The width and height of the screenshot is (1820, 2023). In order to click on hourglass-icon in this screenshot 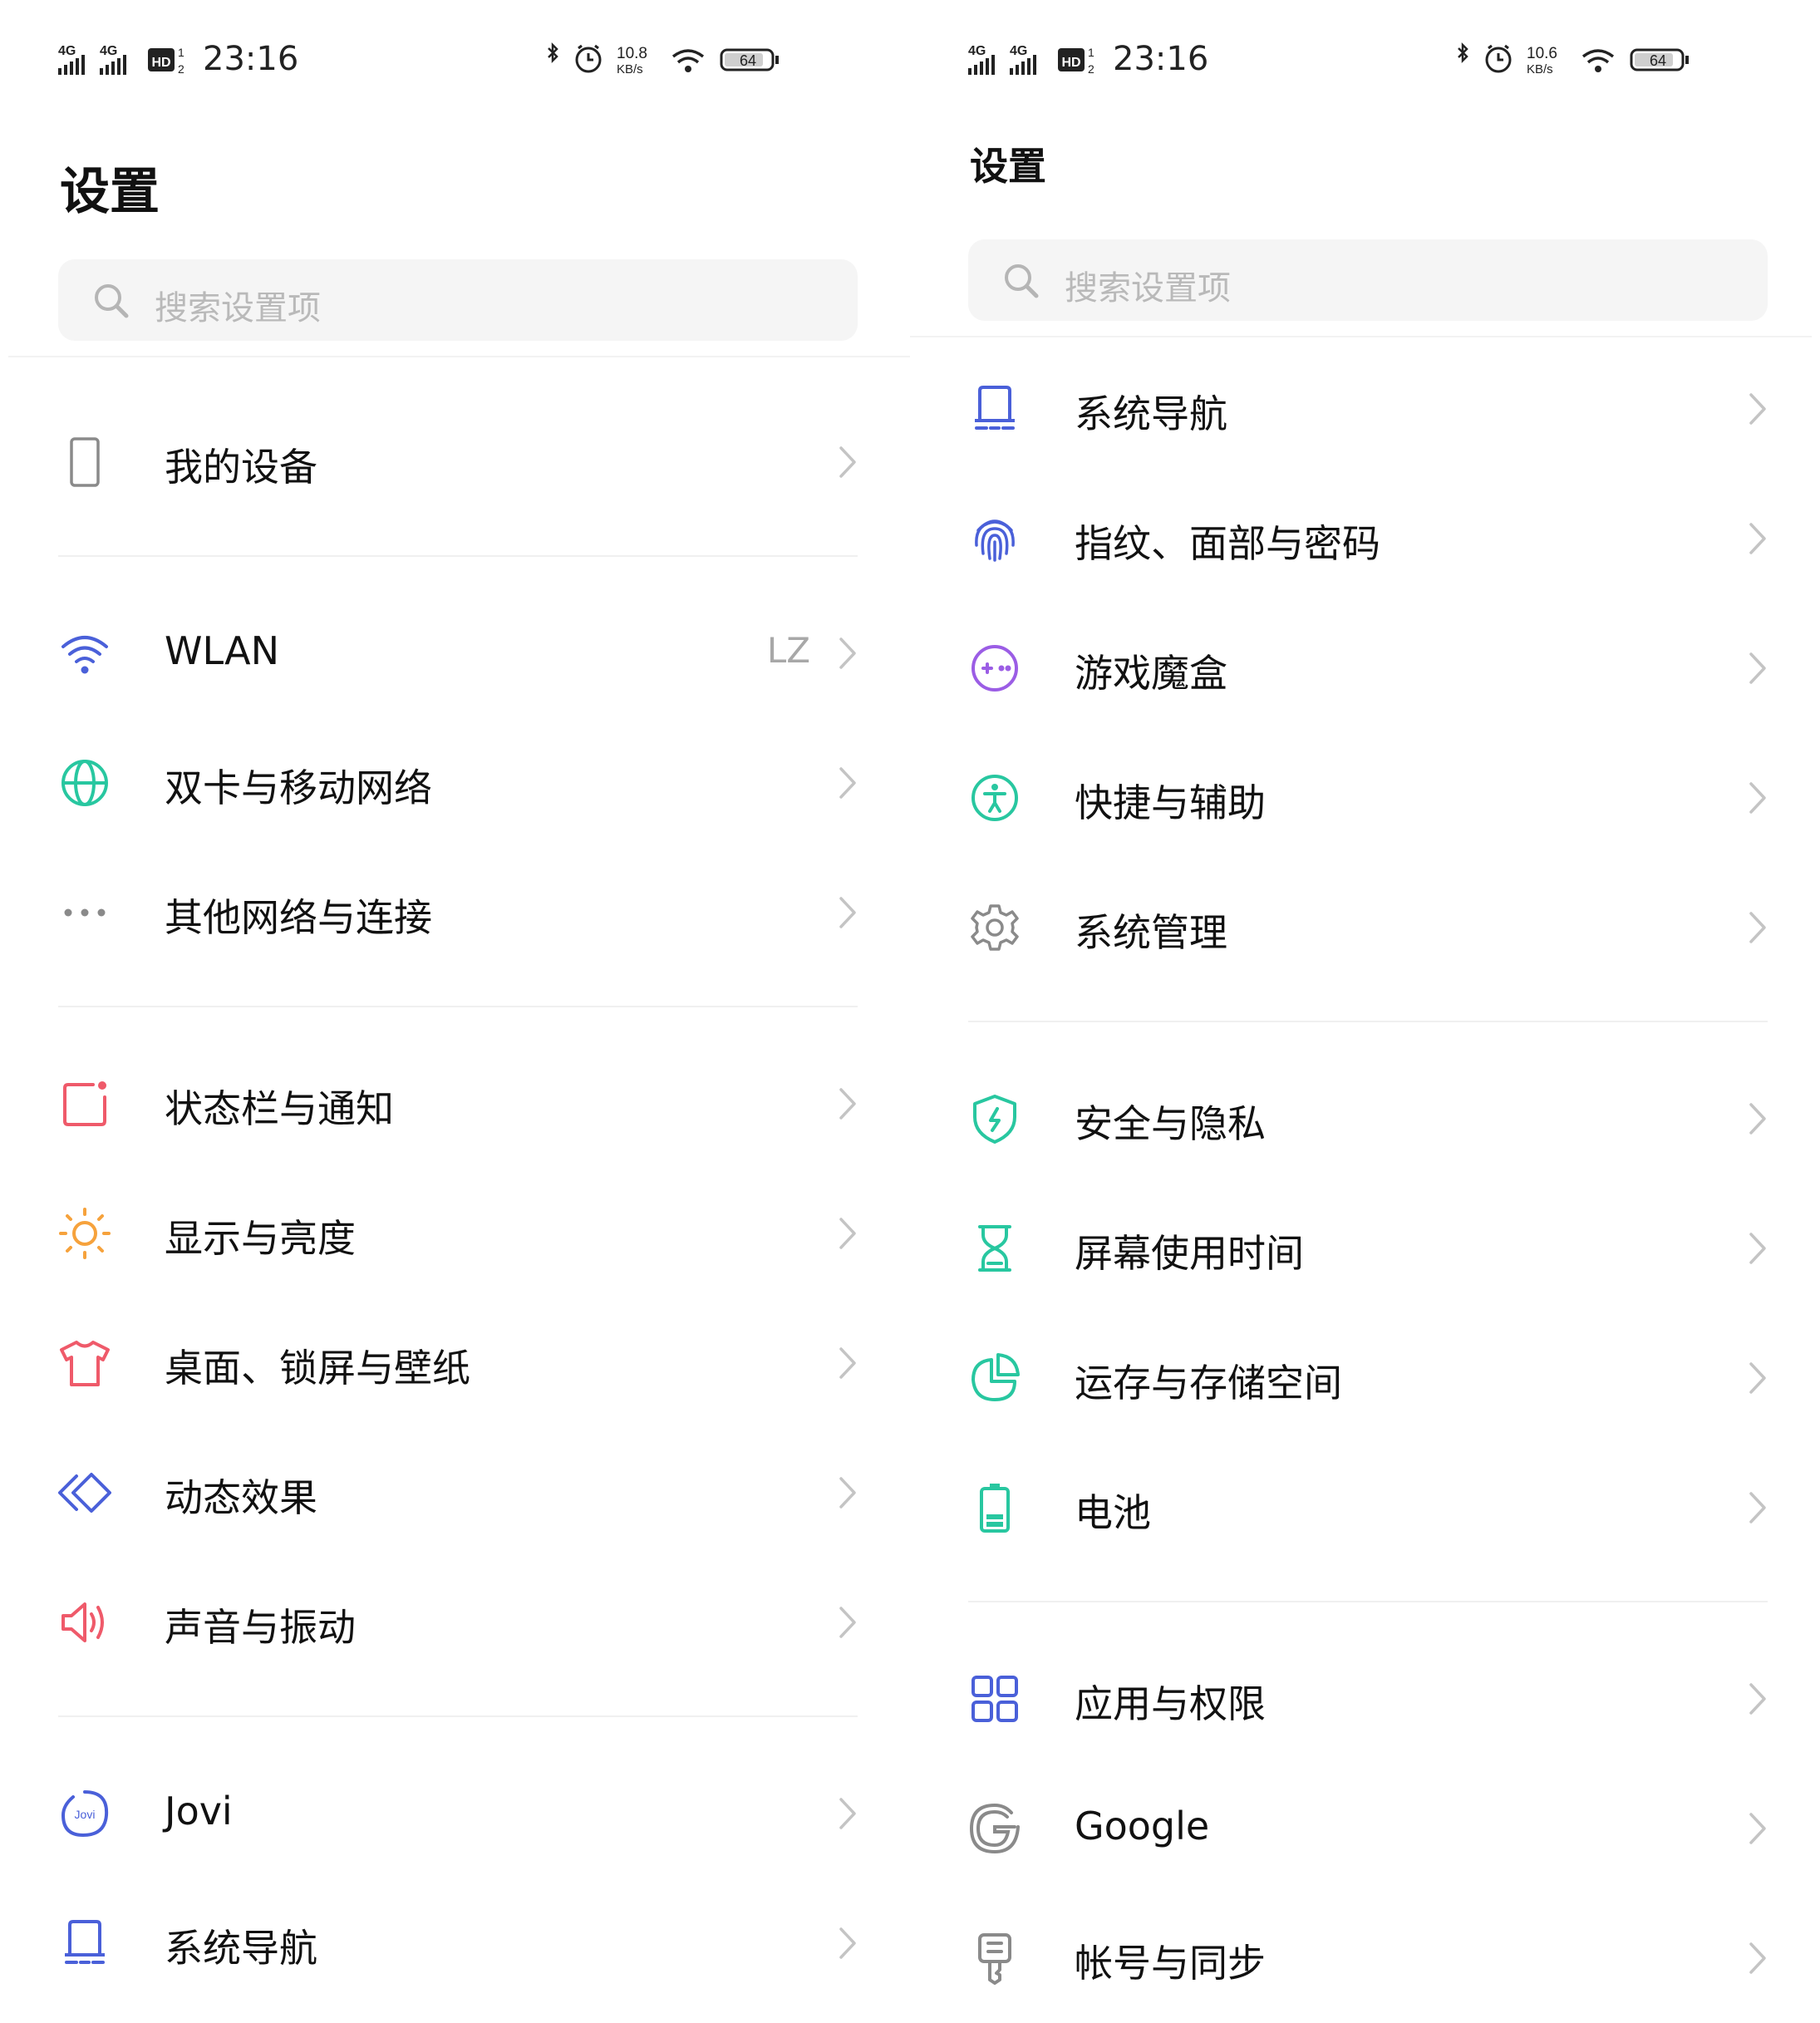, I will do `click(994, 1248)`.